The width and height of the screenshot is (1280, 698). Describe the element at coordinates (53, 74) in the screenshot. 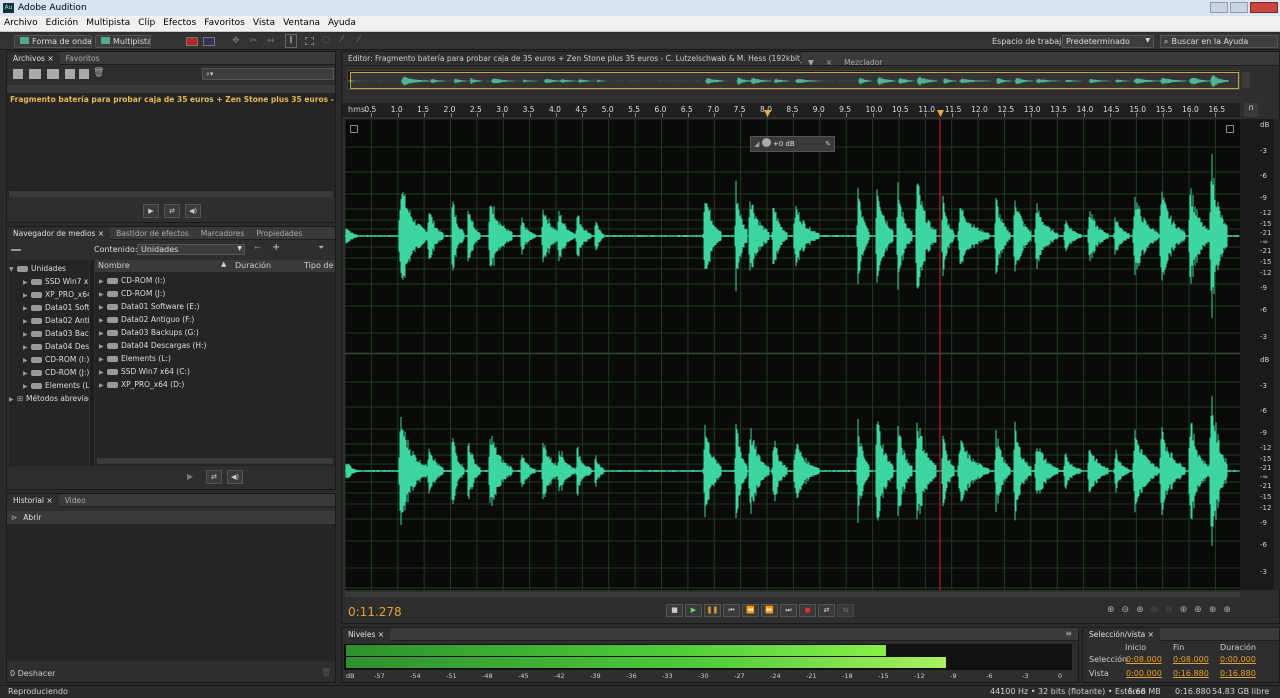

I see `import-icon` at that location.